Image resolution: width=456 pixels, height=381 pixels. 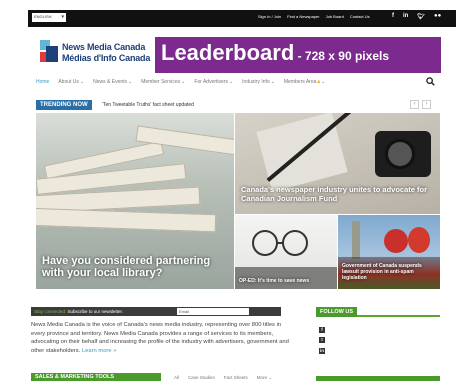 I want to click on twitter-icon: t, so click(x=322, y=340).